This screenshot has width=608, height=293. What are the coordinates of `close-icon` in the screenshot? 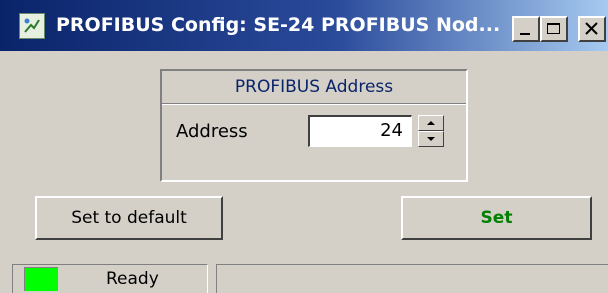 It's located at (591, 28).